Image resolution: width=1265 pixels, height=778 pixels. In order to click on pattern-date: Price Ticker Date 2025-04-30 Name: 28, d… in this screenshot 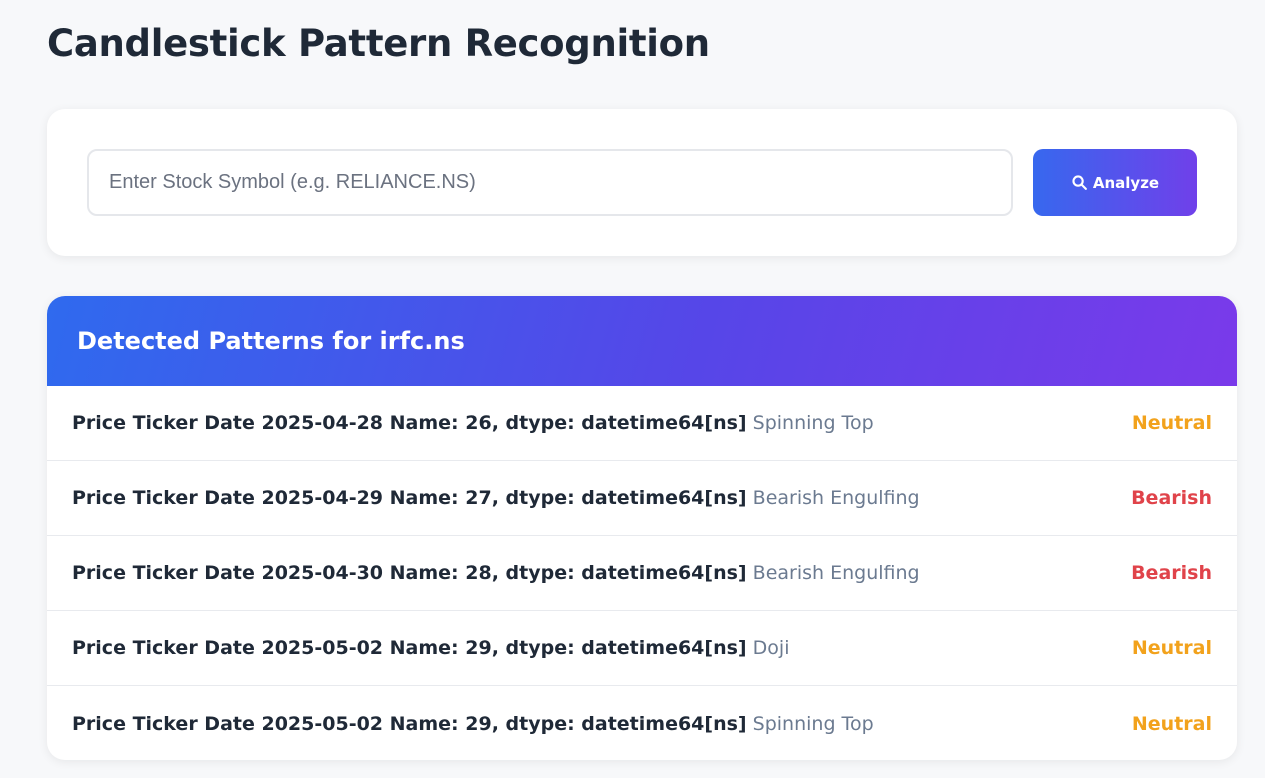, I will do `click(409, 573)`.